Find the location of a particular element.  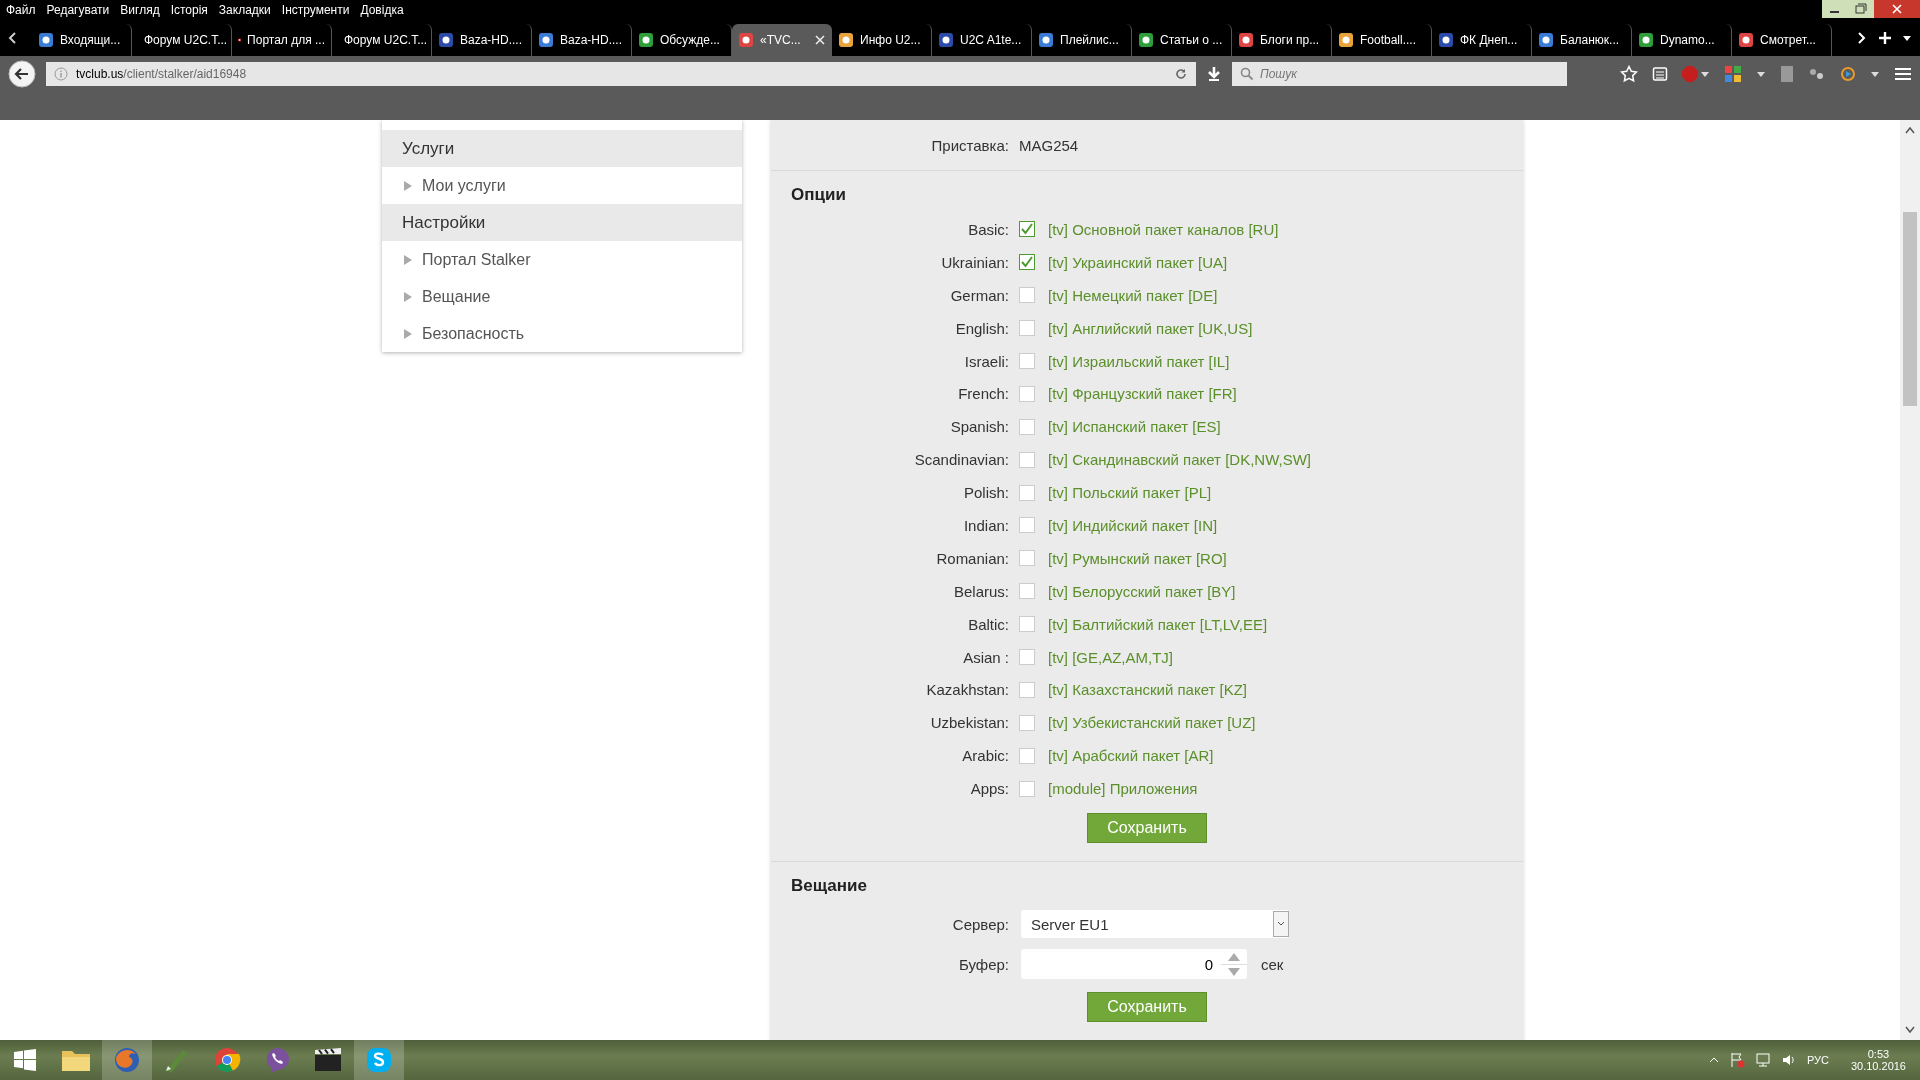

field-label: Приставка: is located at coordinates (969, 145).